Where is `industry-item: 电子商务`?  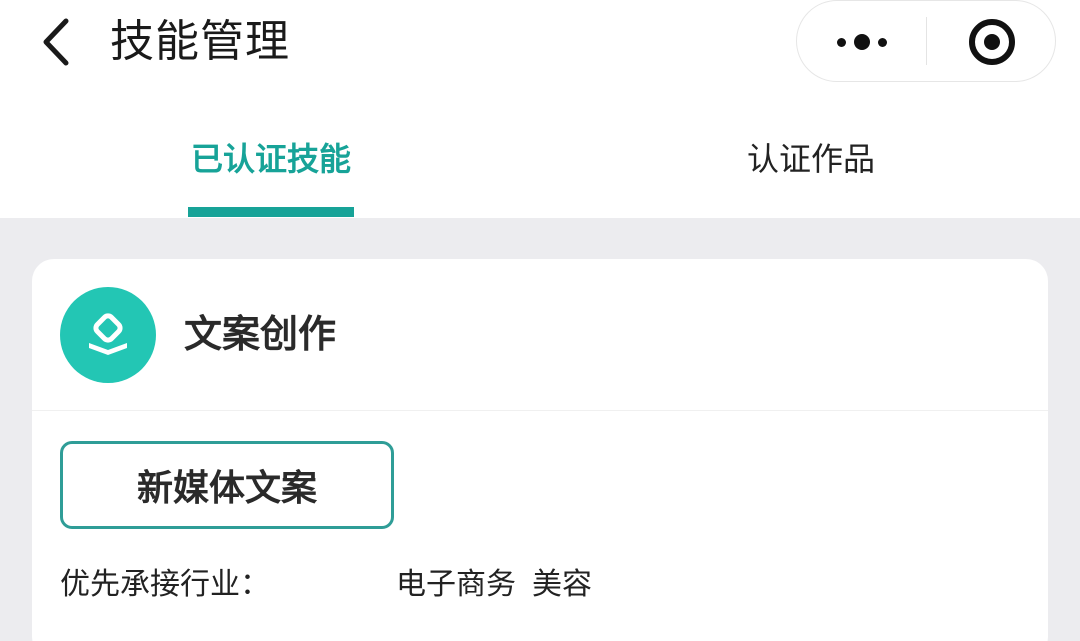 industry-item: 电子商务 is located at coordinates (456, 584).